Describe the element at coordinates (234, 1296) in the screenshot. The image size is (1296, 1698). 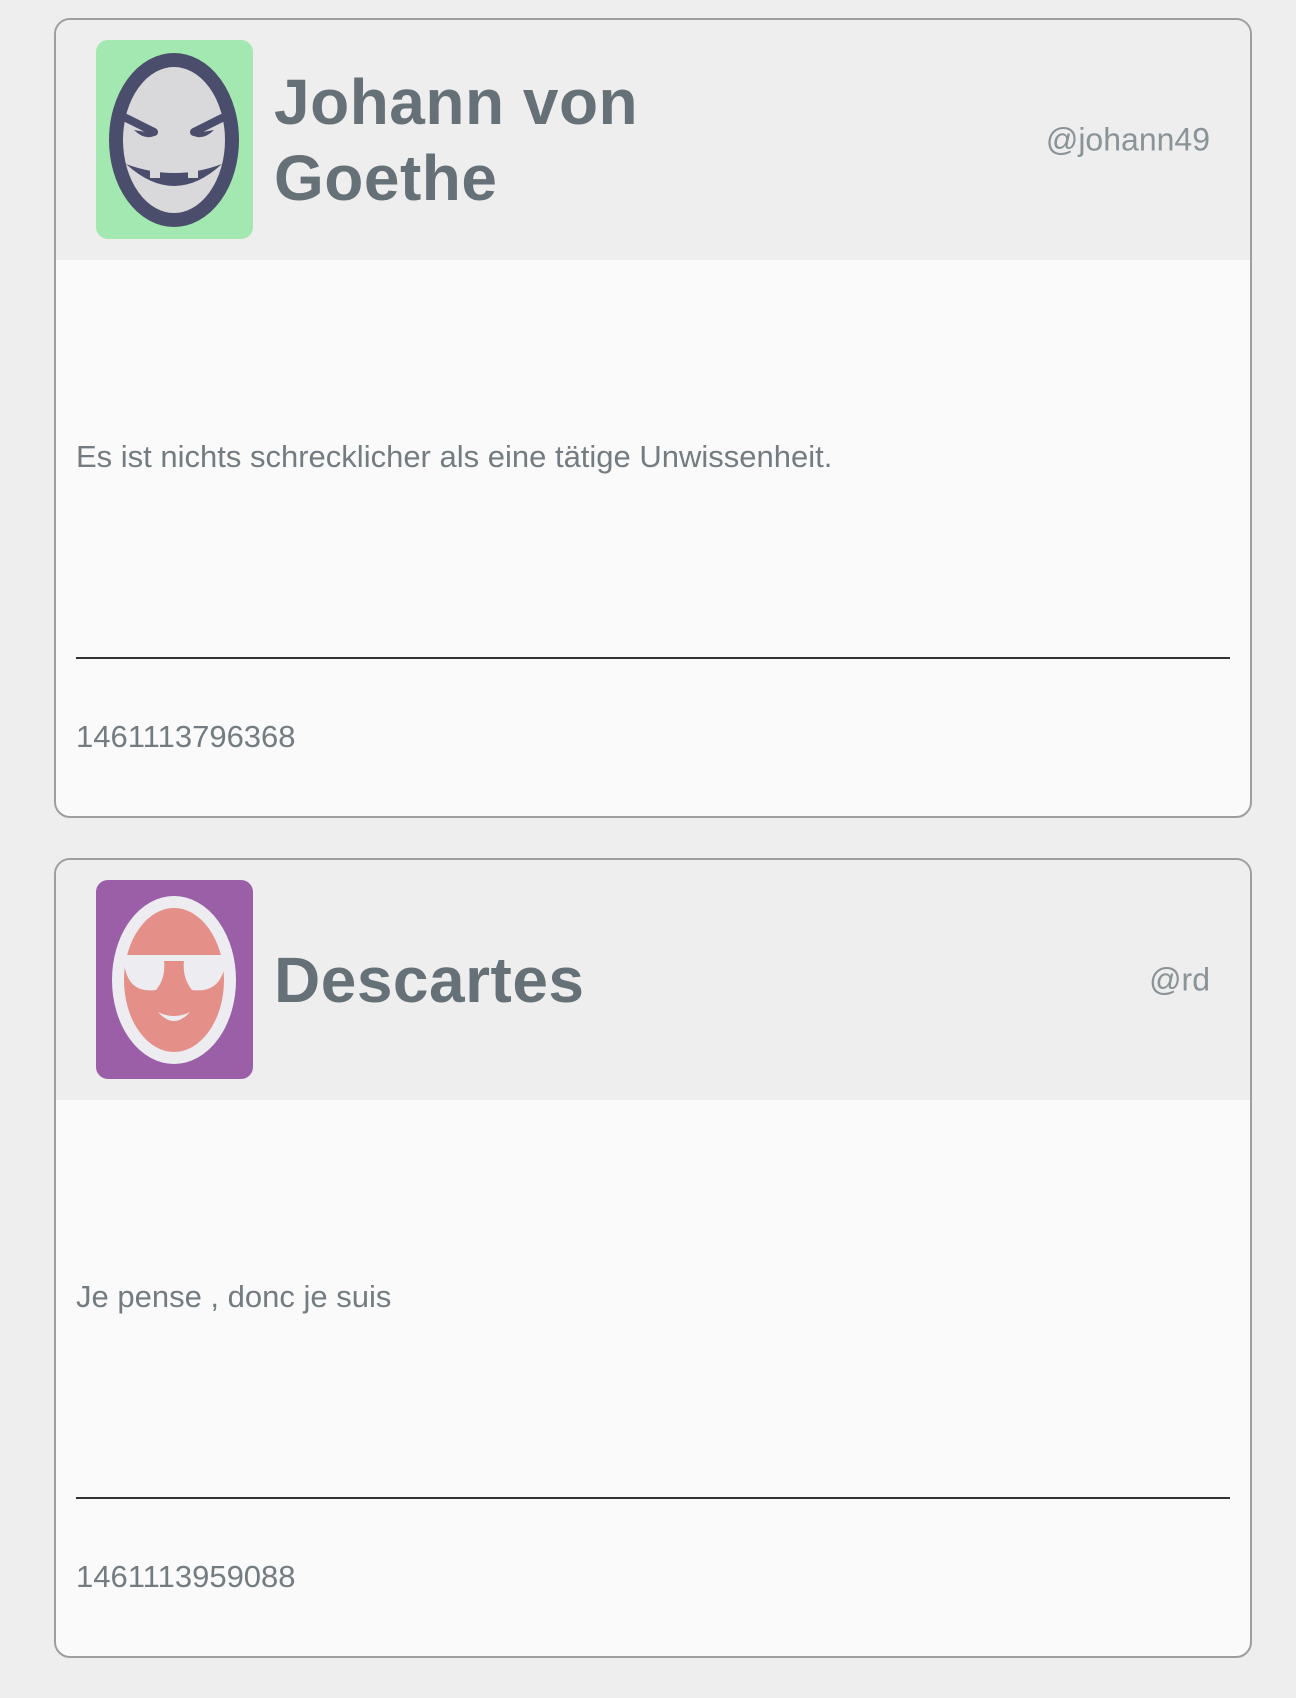
I see `tweet-text: Je pense , donc je suis` at that location.